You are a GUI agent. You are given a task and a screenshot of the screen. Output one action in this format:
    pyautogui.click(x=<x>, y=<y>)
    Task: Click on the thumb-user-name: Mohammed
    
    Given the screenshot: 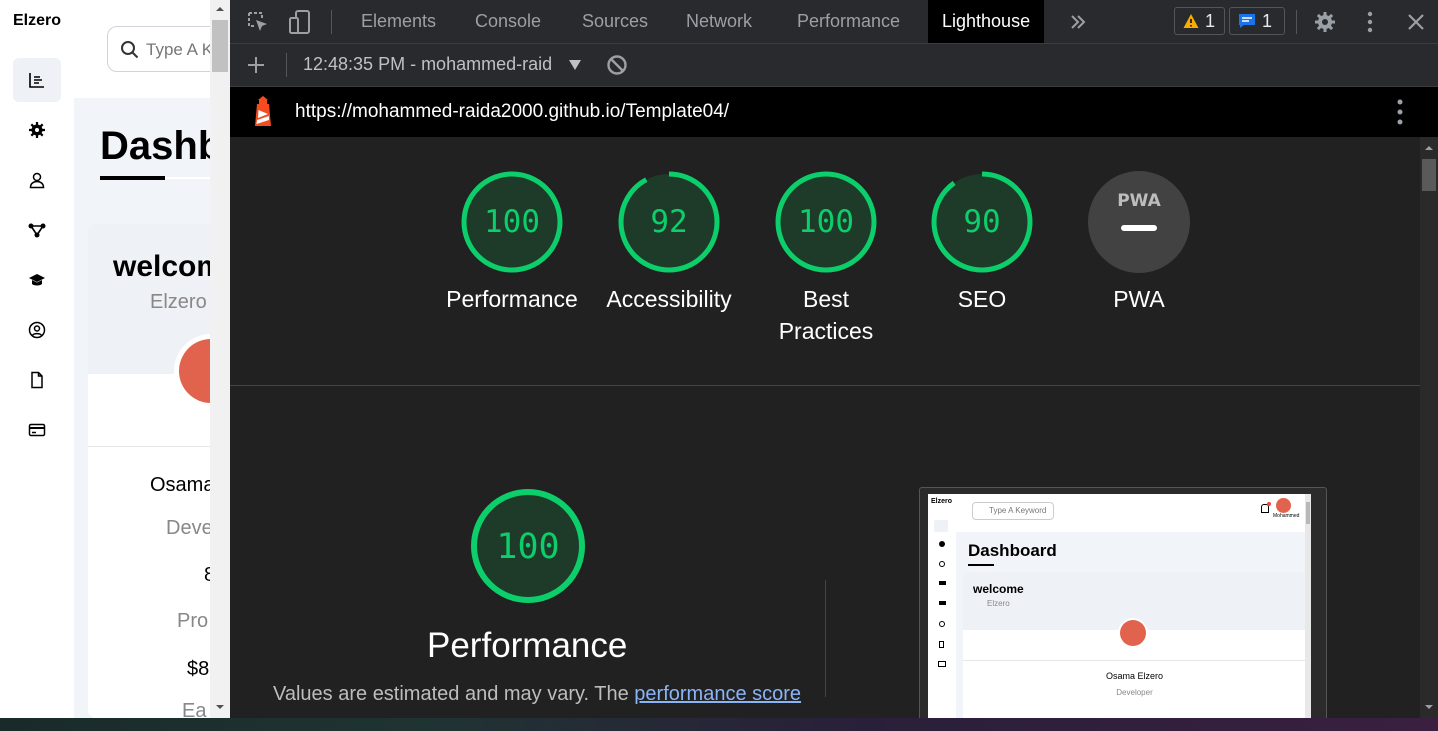 What is the action you would take?
    pyautogui.click(x=1286, y=516)
    